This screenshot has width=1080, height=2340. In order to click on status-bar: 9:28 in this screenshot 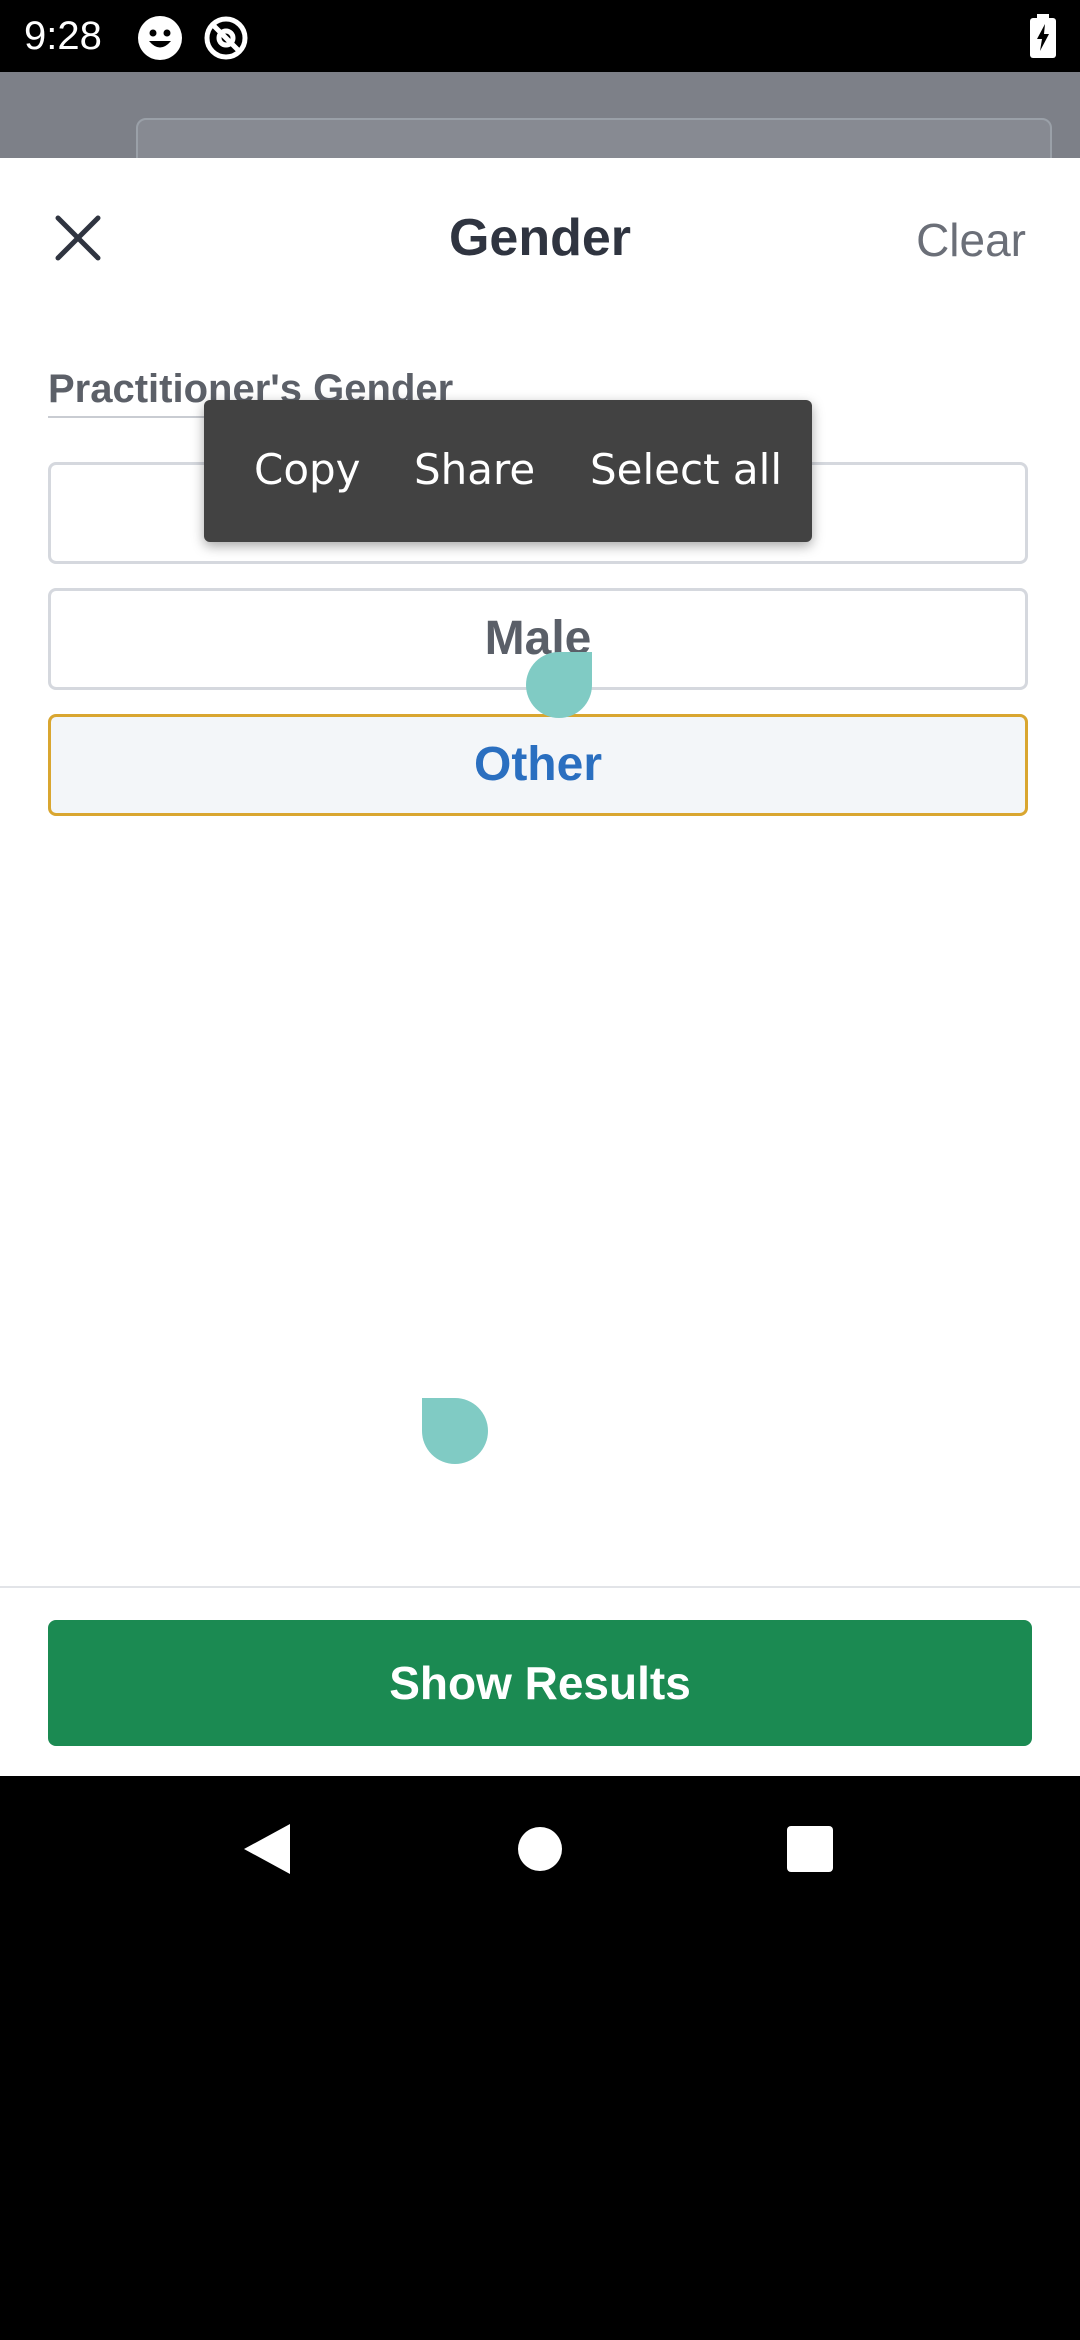, I will do `click(540, 36)`.